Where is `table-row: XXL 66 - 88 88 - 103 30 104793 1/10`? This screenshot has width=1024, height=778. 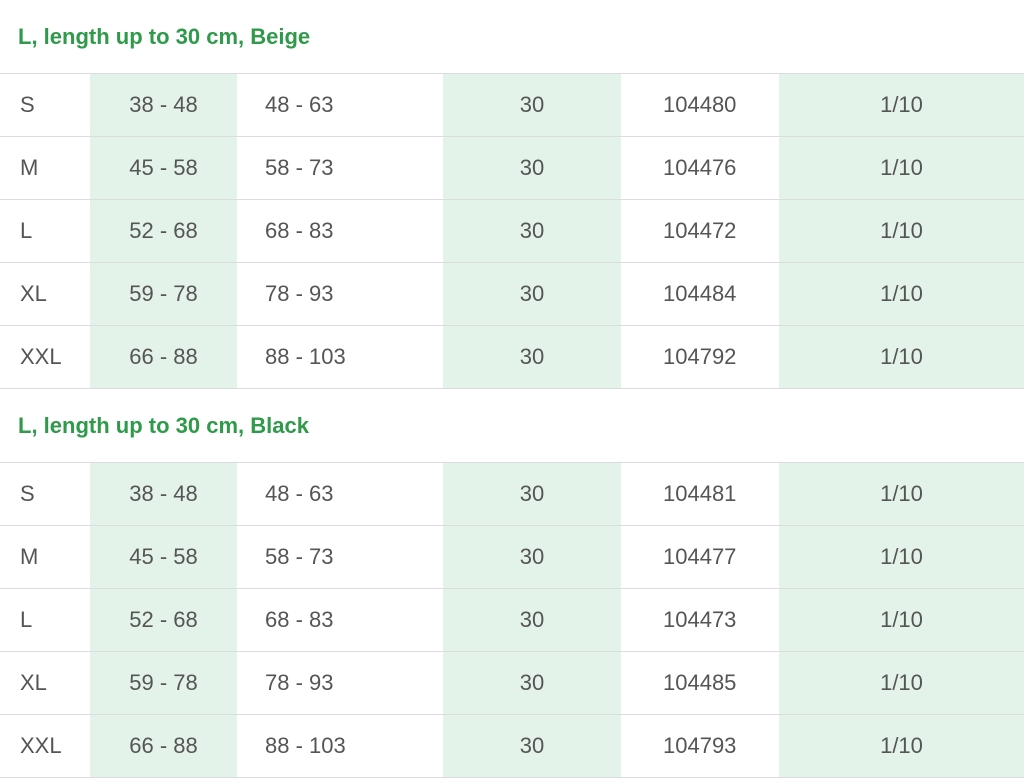 table-row: XXL 66 - 88 88 - 103 30 104793 1/10 is located at coordinates (512, 746).